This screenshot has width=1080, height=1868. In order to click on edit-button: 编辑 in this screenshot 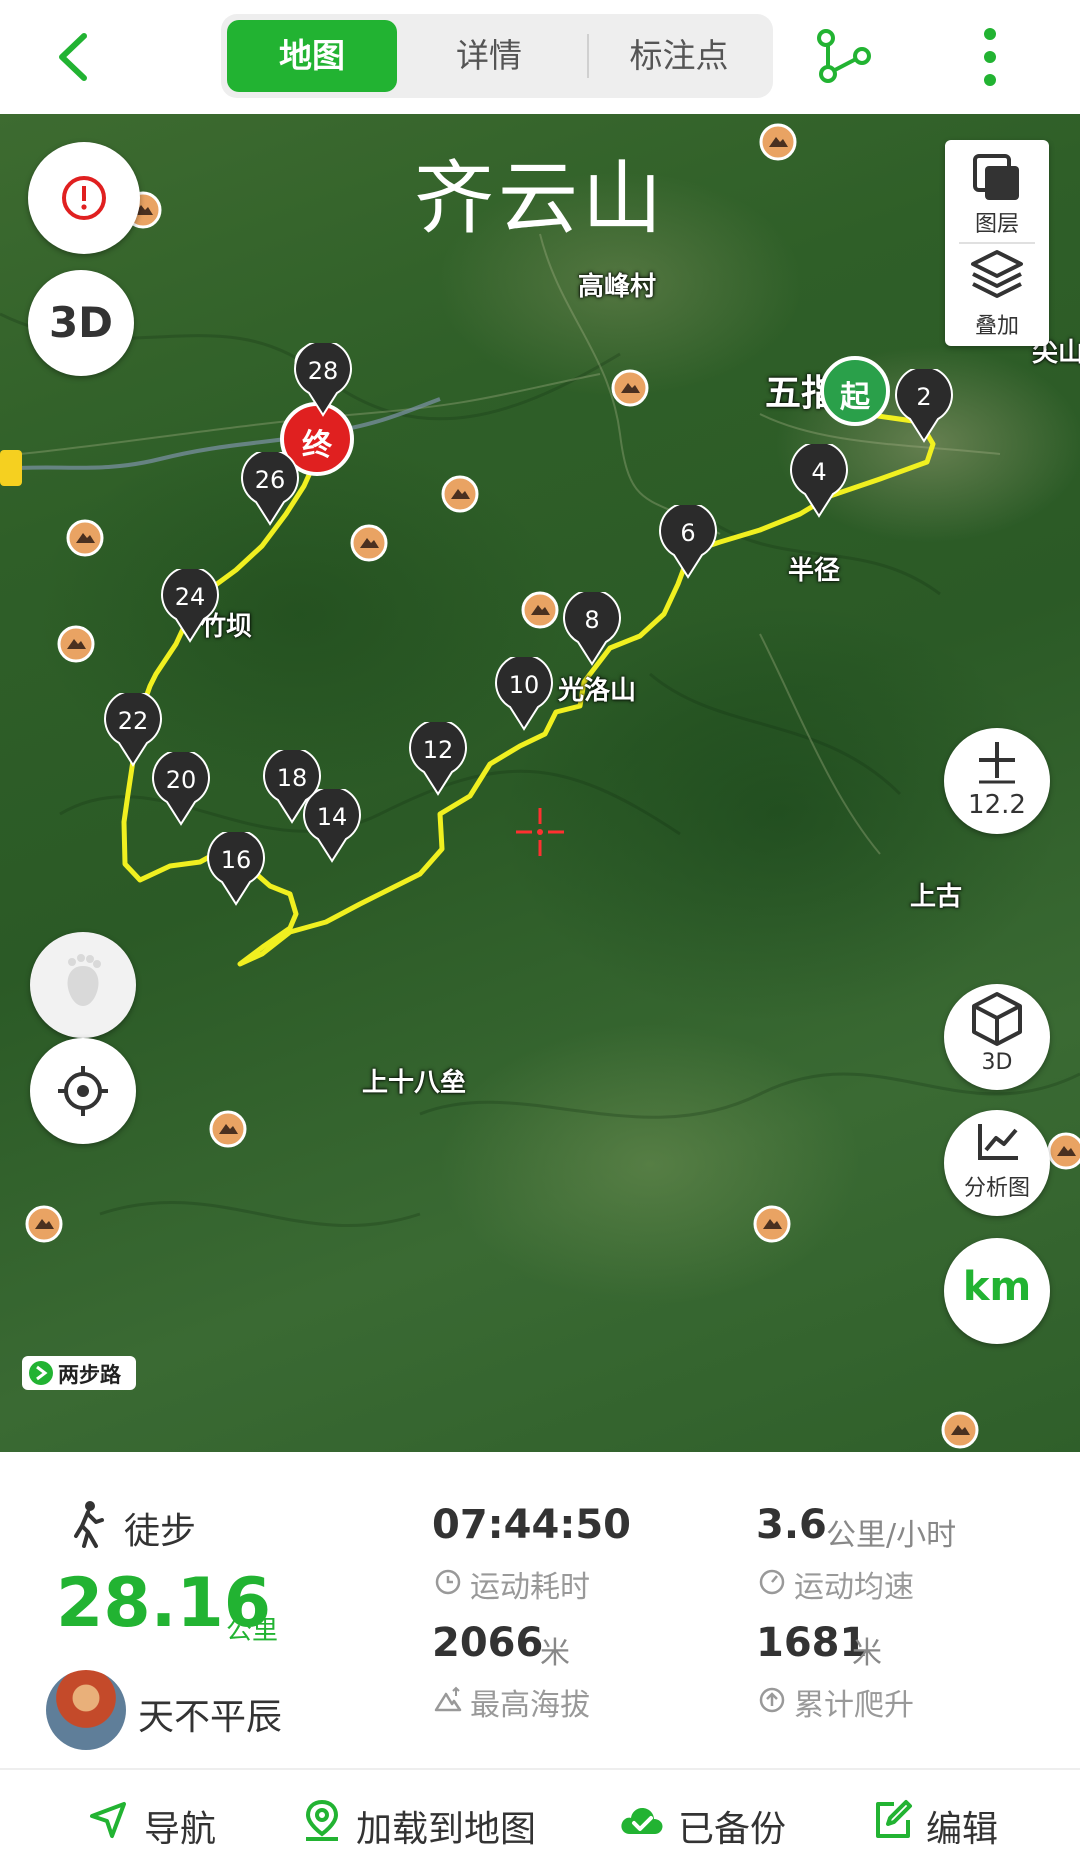, I will do `click(947, 1821)`.